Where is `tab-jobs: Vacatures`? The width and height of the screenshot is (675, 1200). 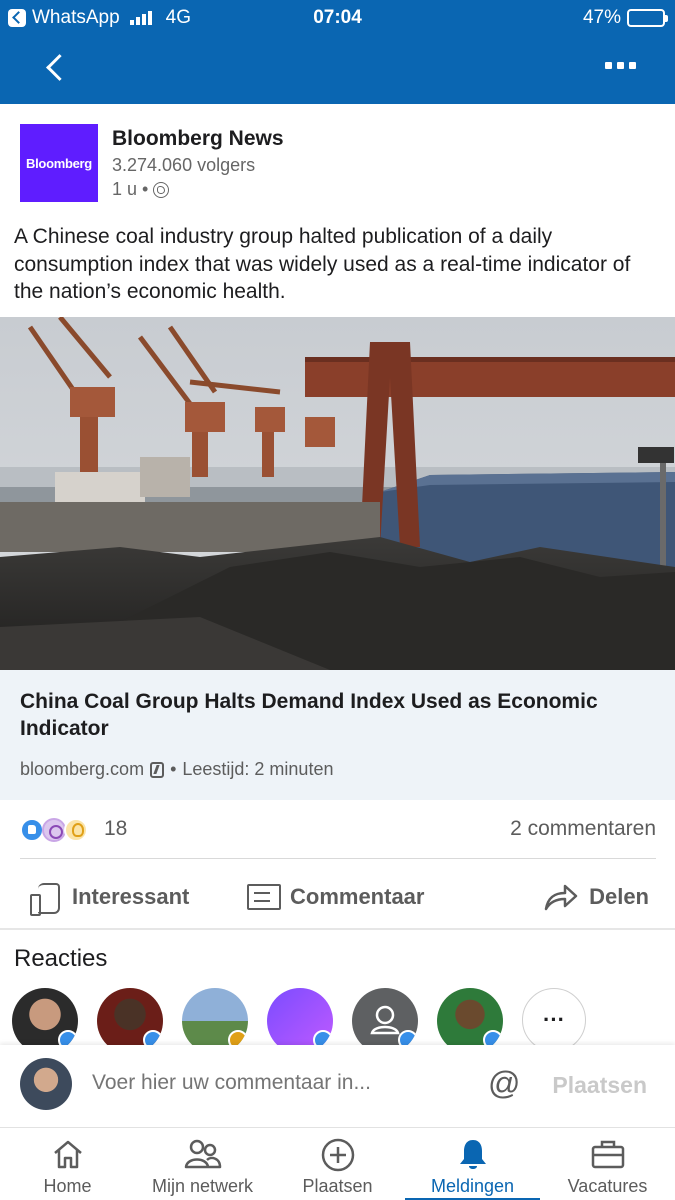
tab-jobs: Vacatures is located at coordinates (607, 1164).